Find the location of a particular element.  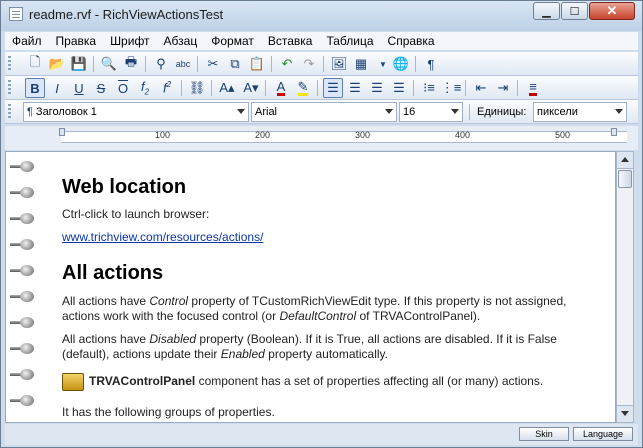

ruler: 100 200 300 400 500 is located at coordinates (321, 138).